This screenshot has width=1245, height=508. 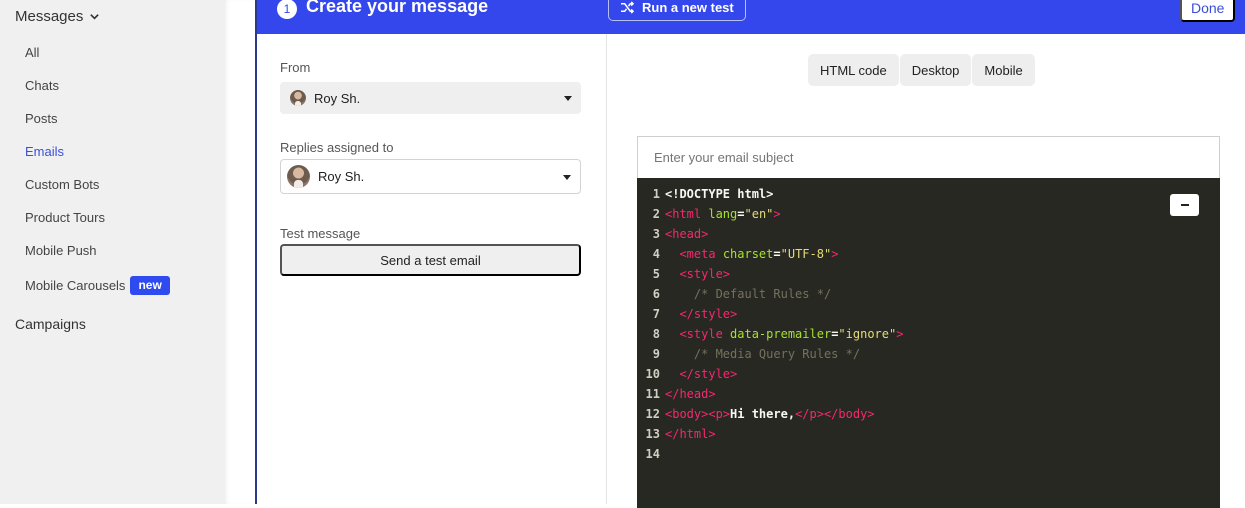 What do you see at coordinates (698, 414) in the screenshot?
I see `code-token: <body><p>` at bounding box center [698, 414].